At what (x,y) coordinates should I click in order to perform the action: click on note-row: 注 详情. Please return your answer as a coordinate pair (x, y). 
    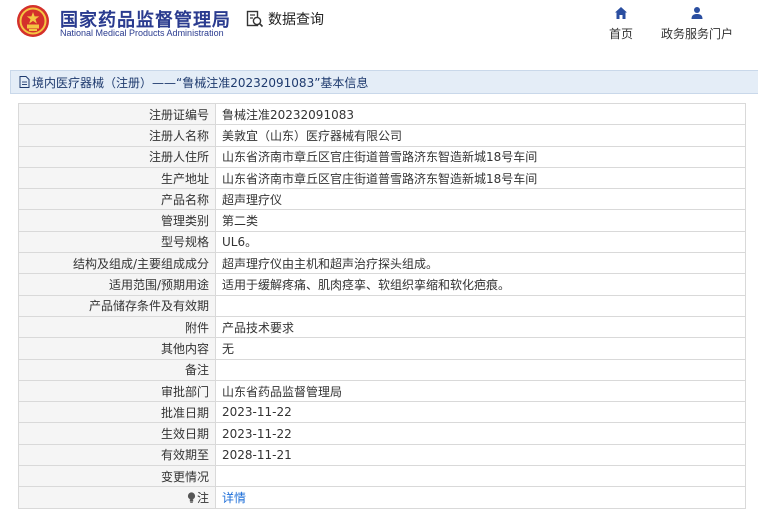
    Looking at the image, I should click on (382, 497).